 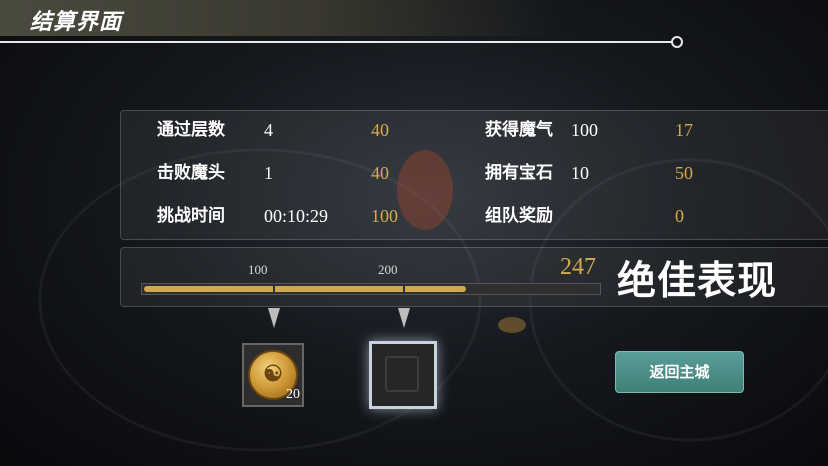 What do you see at coordinates (191, 173) in the screenshot?
I see `stat-label: 击败魔头` at bounding box center [191, 173].